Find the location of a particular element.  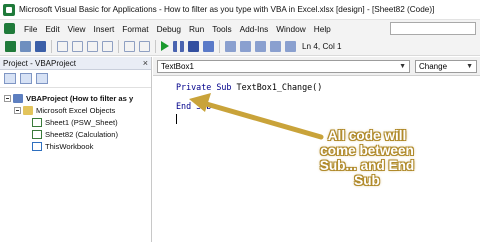

folder-icon is located at coordinates (28, 110).